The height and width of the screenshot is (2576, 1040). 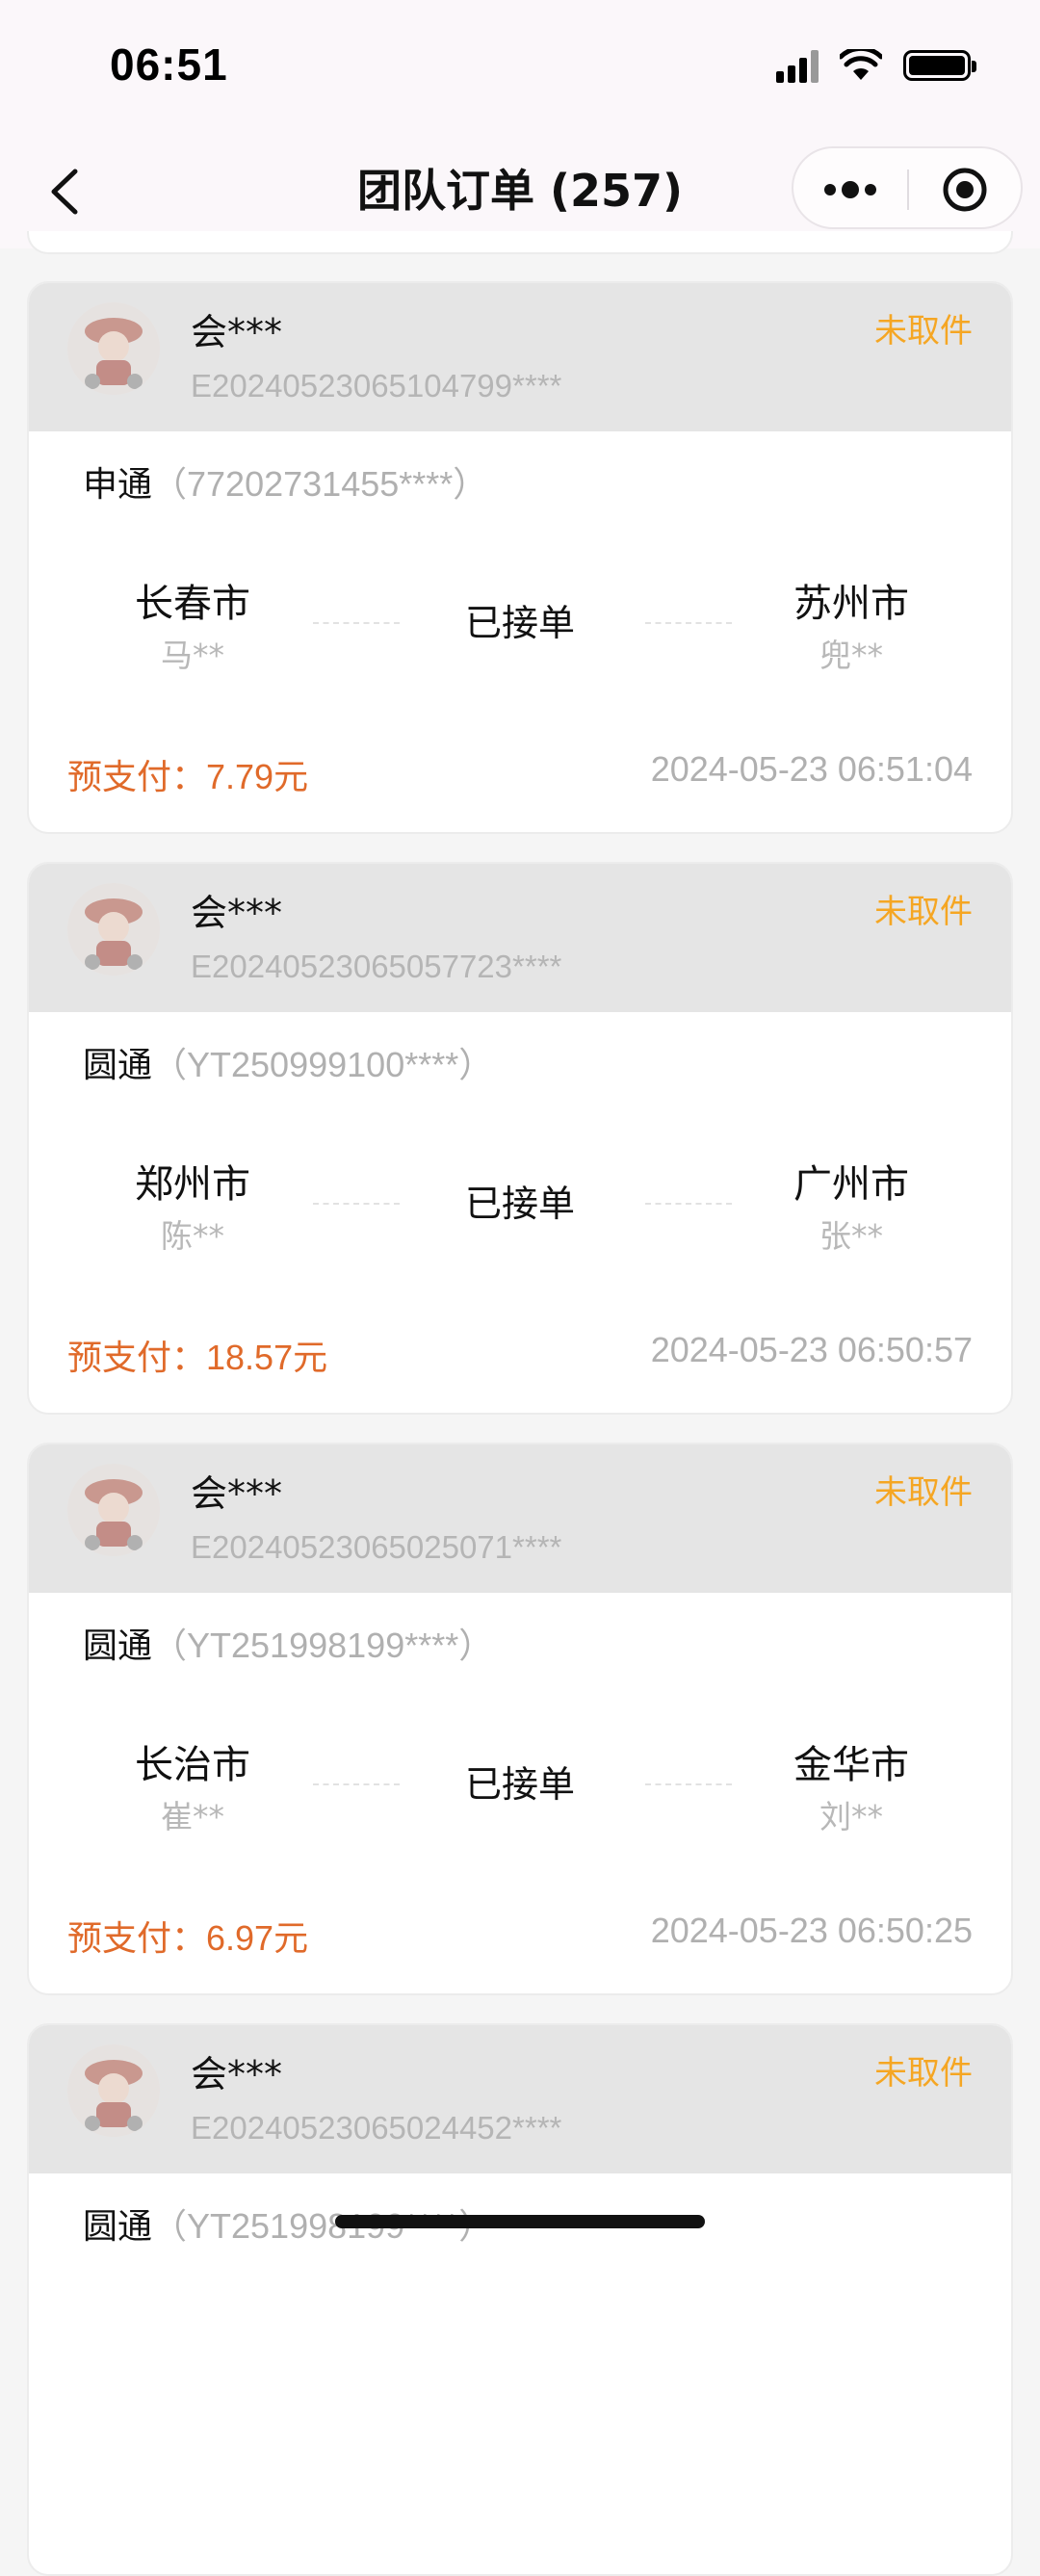 I want to click on capsule-divider, so click(x=908, y=189).